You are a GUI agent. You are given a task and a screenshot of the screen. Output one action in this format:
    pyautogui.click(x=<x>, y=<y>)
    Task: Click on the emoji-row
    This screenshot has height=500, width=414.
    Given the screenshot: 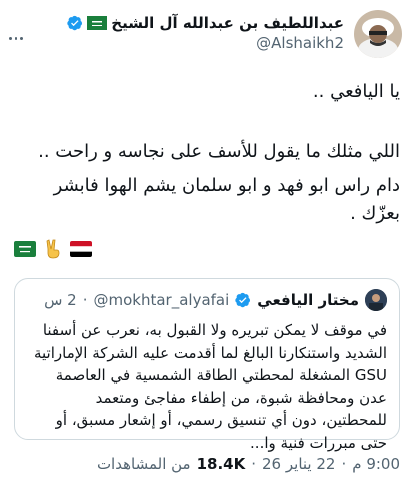 What is the action you would take?
    pyautogui.click(x=53, y=249)
    